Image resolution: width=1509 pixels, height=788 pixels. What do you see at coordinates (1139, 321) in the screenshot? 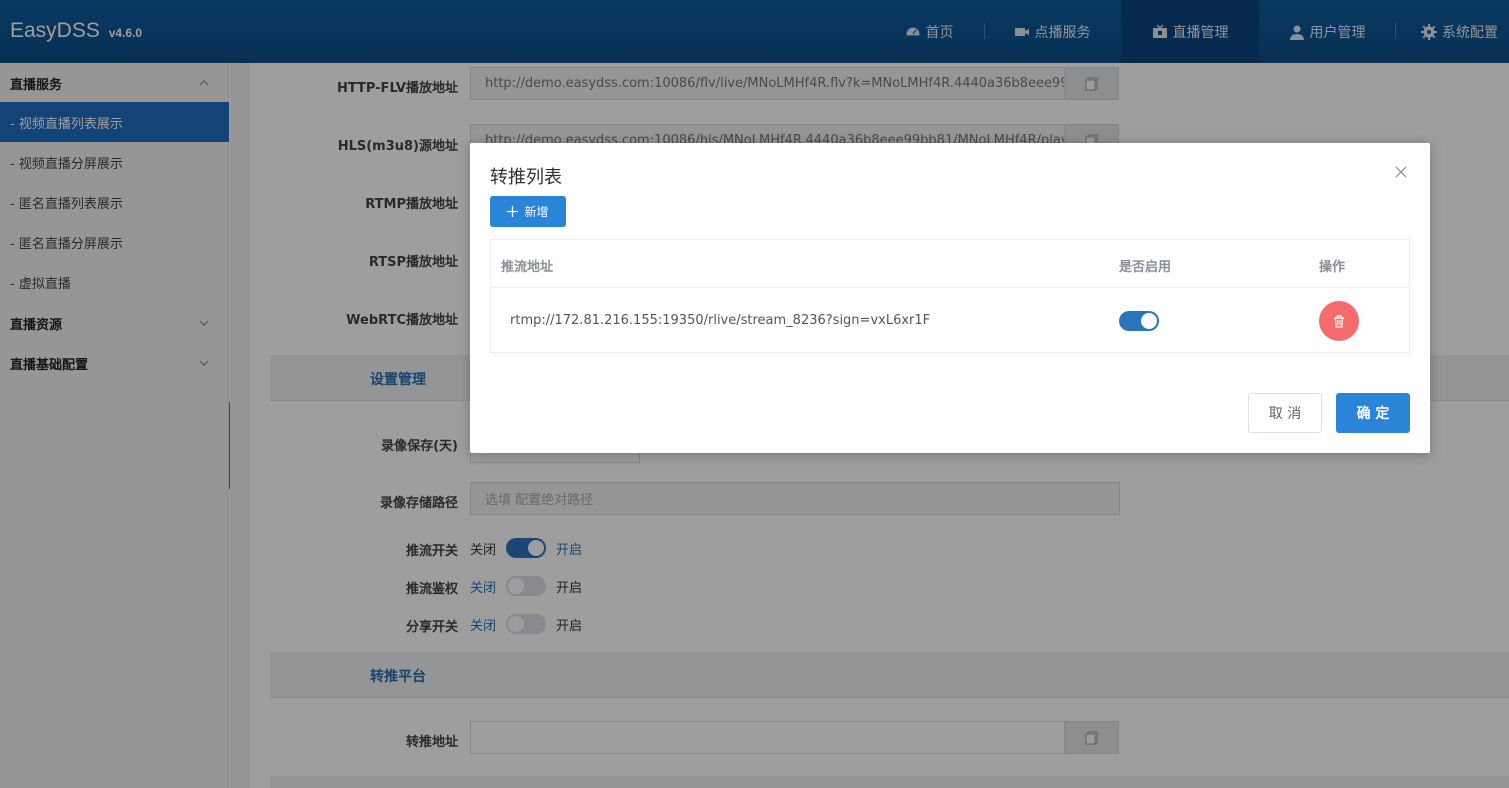
I see `relay-enabled-toggle` at bounding box center [1139, 321].